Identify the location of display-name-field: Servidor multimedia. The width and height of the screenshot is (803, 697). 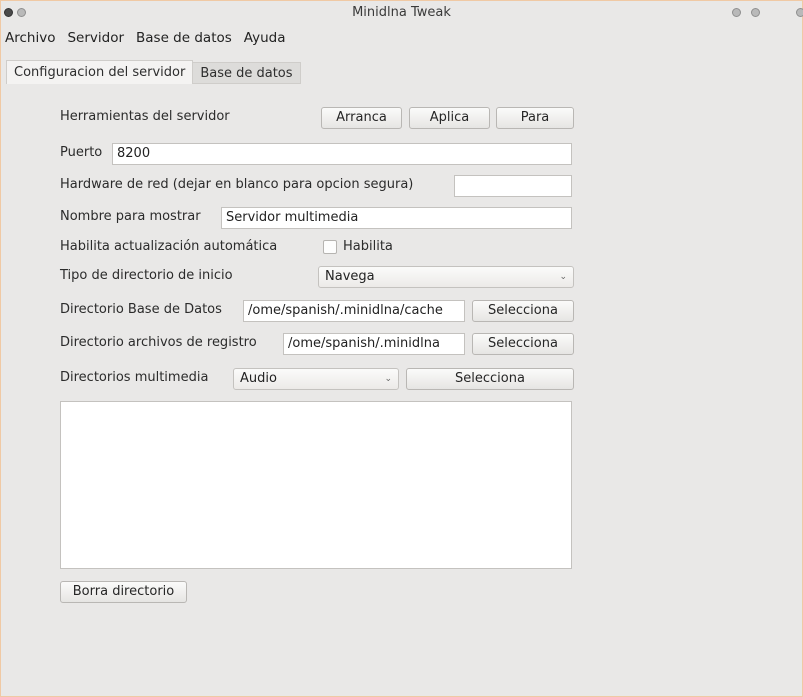
(396, 218).